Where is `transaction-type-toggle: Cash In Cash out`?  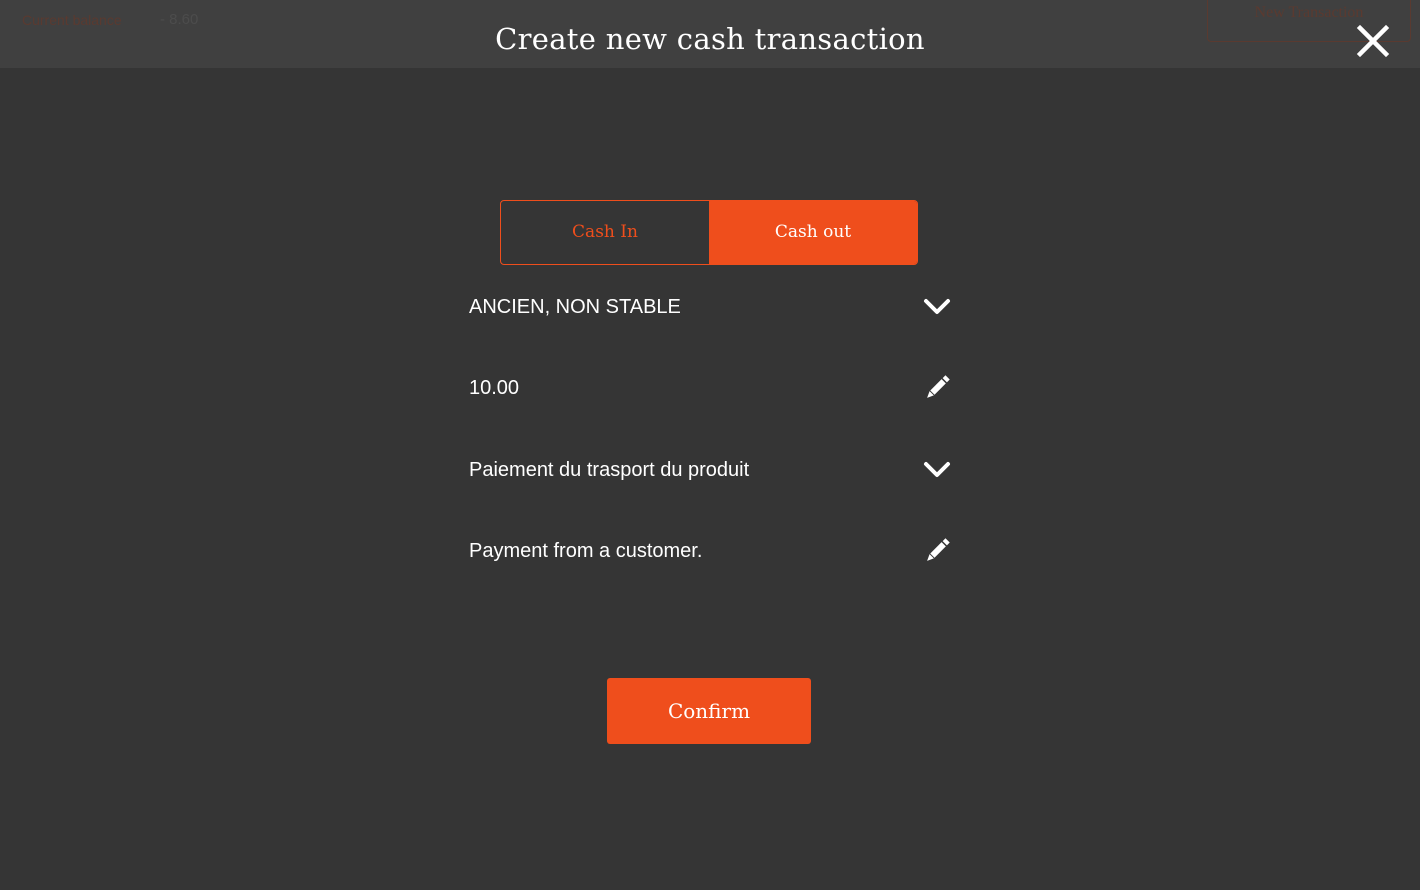 transaction-type-toggle: Cash In Cash out is located at coordinates (709, 232).